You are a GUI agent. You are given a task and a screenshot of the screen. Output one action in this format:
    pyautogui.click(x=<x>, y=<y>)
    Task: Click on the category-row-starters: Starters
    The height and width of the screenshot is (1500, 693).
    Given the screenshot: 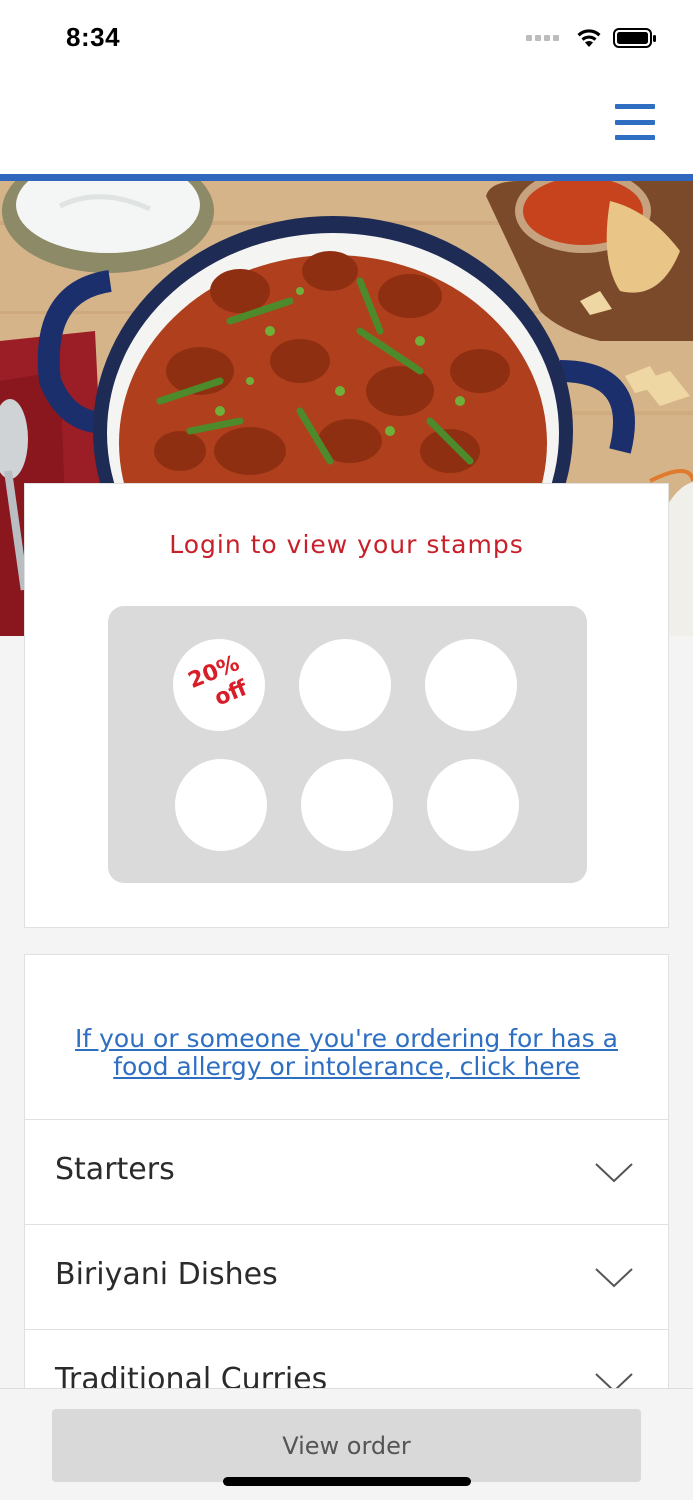 What is the action you would take?
    pyautogui.click(x=346, y=1171)
    